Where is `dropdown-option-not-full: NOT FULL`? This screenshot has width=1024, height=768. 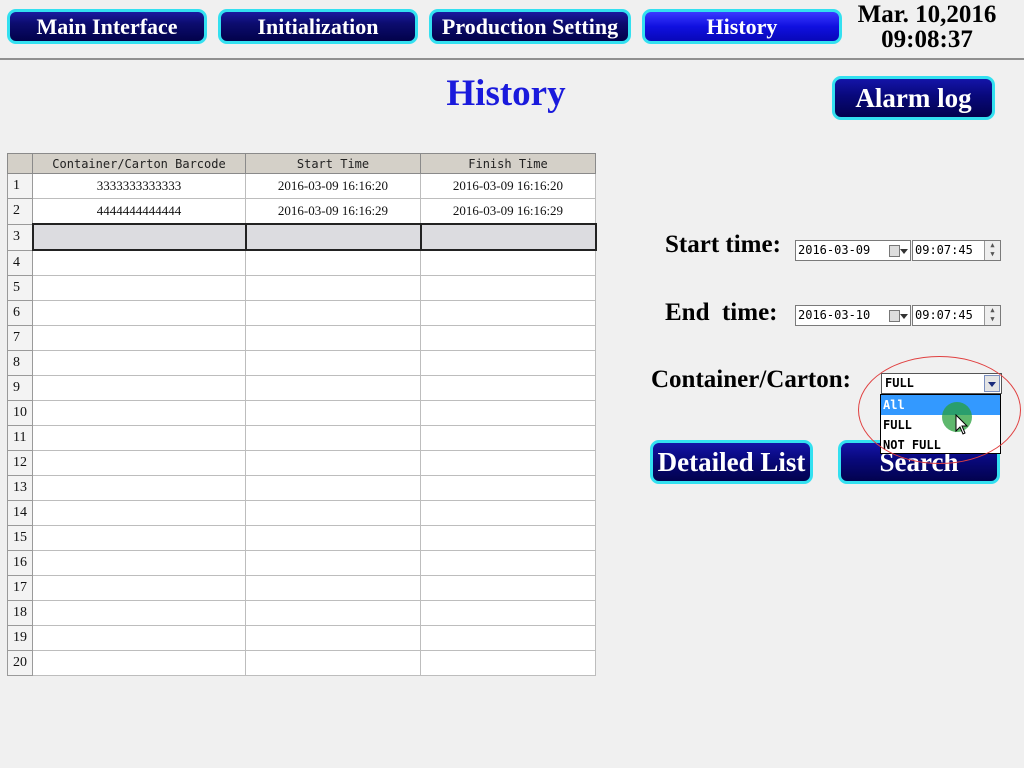
dropdown-option-not-full: NOT FULL is located at coordinates (940, 445).